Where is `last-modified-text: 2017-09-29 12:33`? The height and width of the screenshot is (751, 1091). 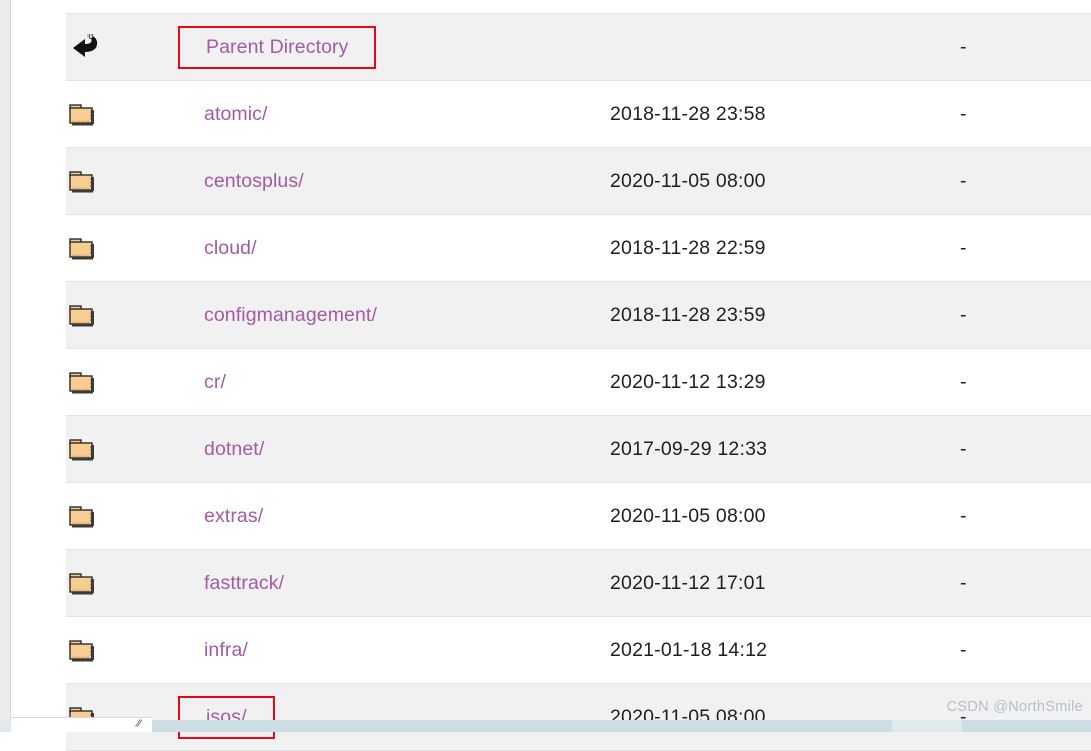
last-modified-text: 2017-09-29 12:33 is located at coordinates (689, 448).